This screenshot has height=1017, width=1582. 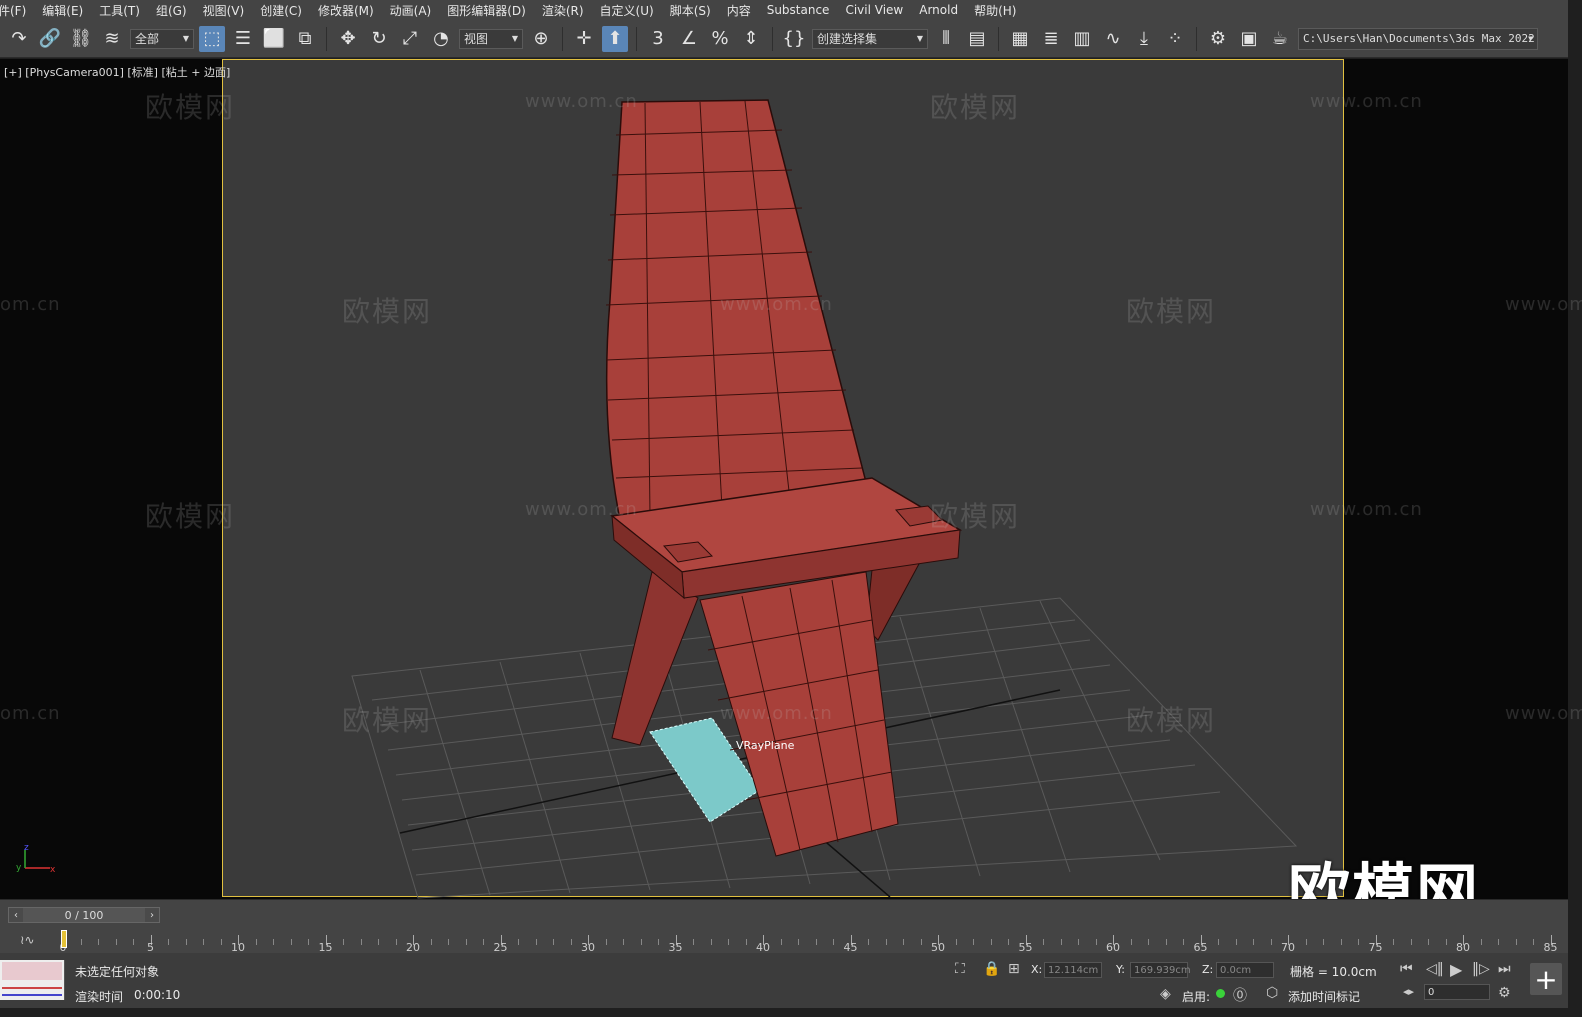 I want to click on menu-item: 帮助(H), so click(x=1003, y=10).